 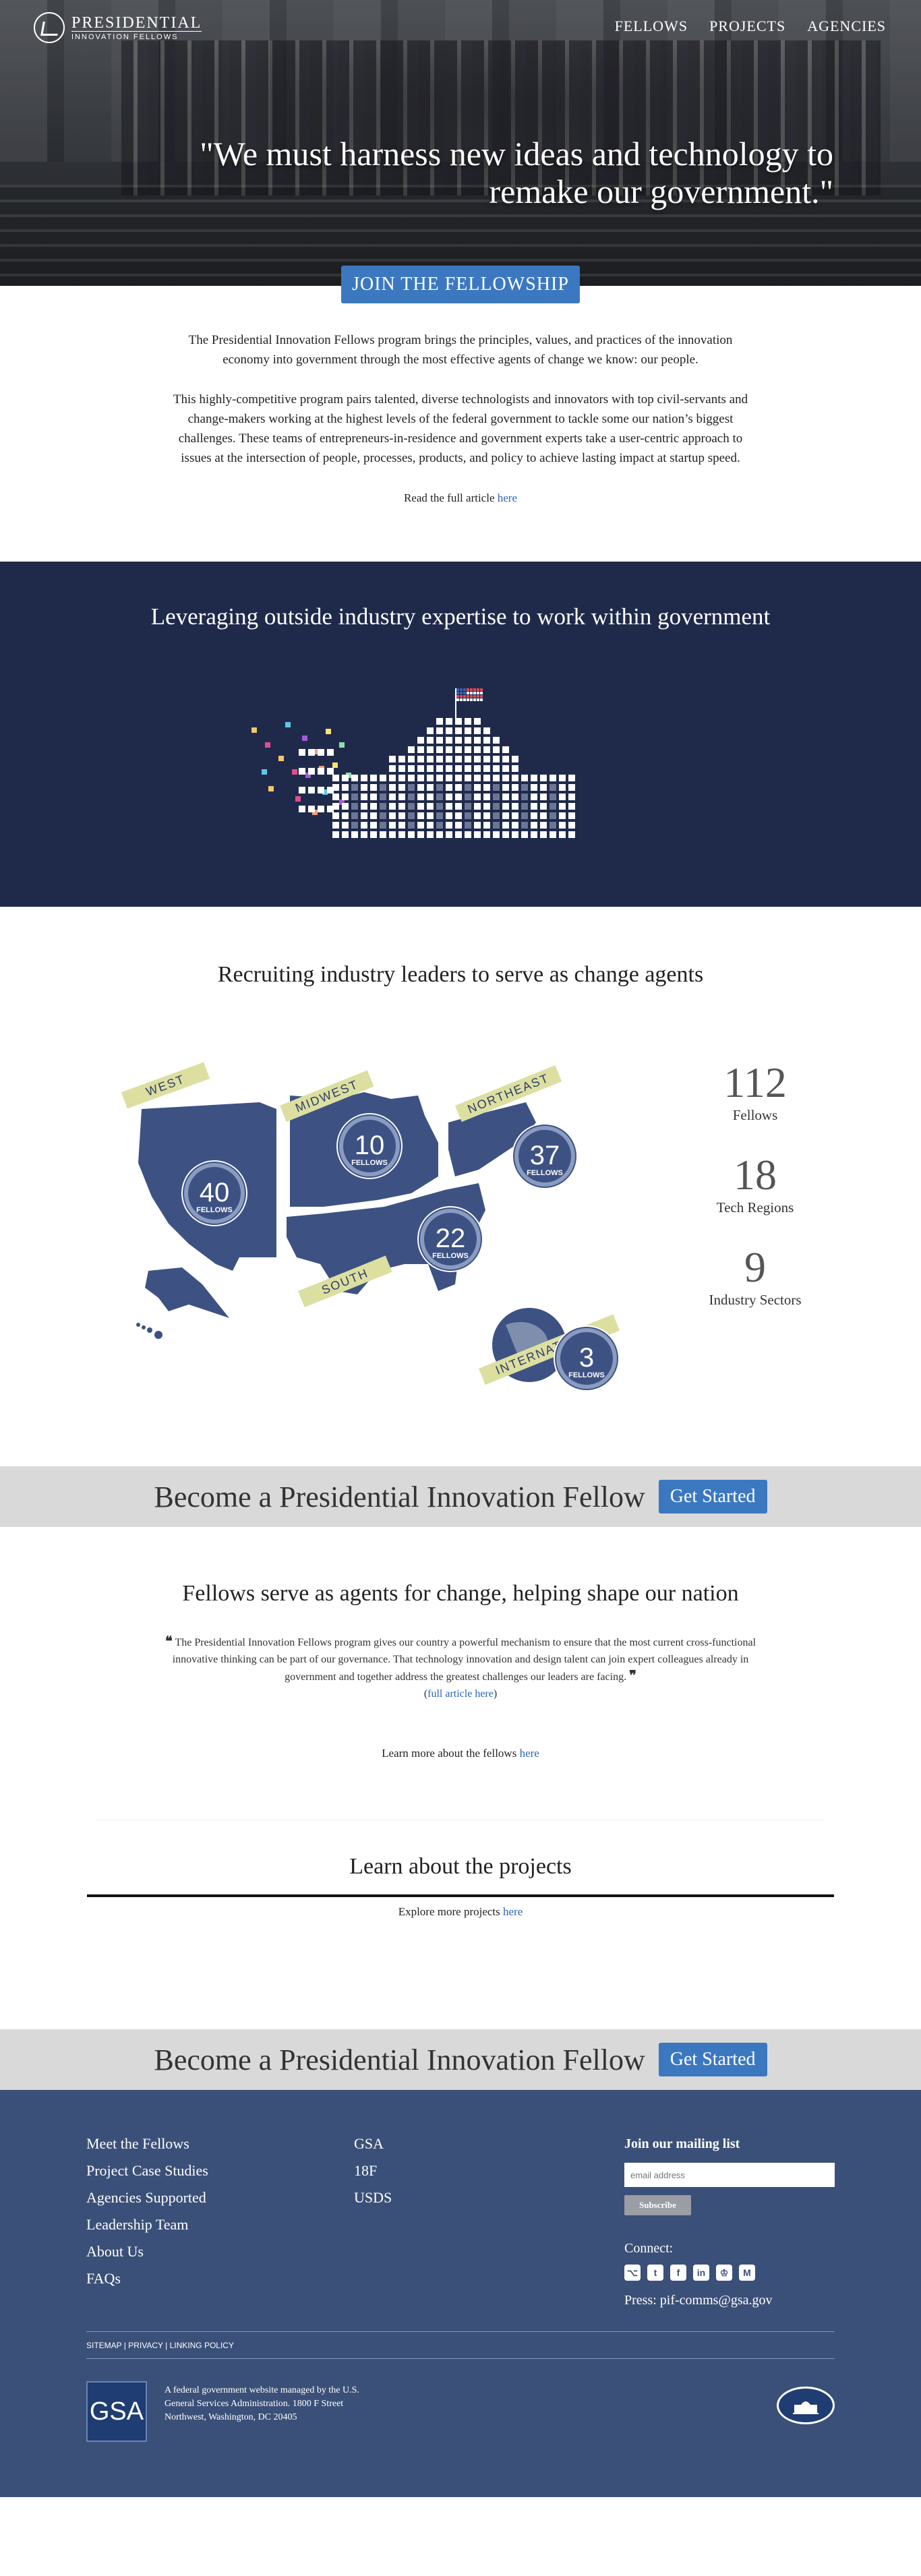 What do you see at coordinates (632, 2273) in the screenshot?
I see `github-icon: ⌥` at bounding box center [632, 2273].